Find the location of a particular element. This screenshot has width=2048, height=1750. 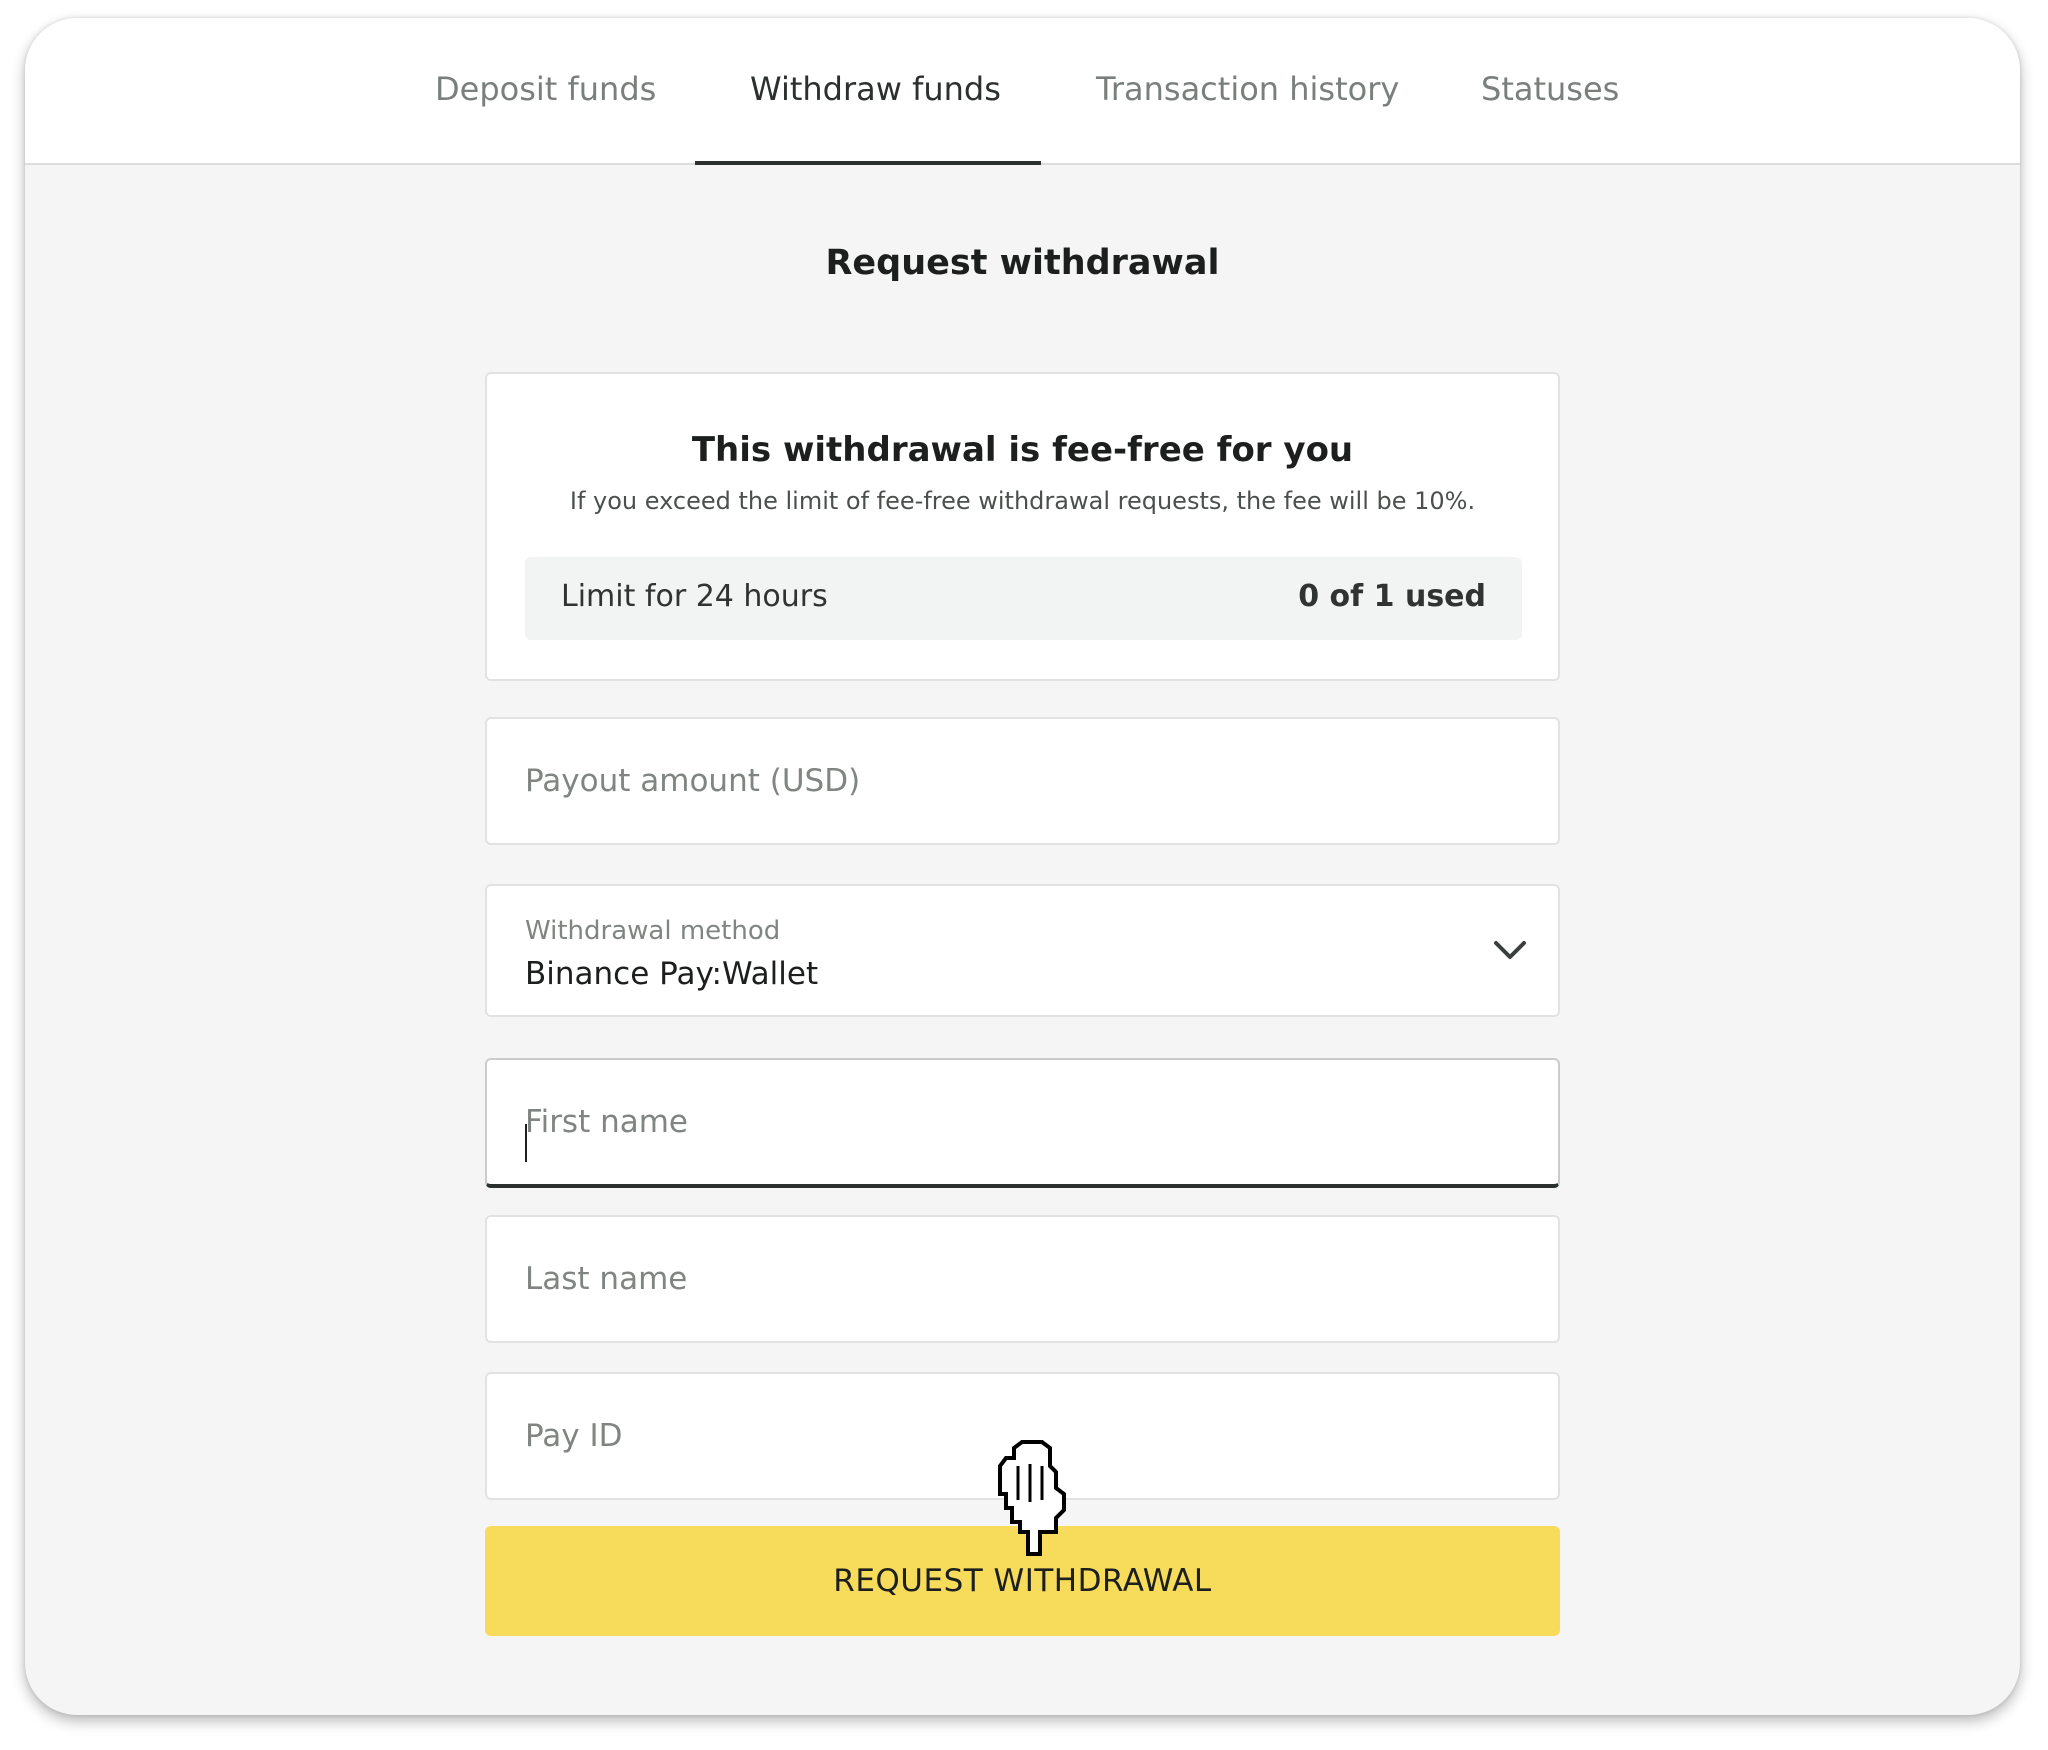

payout-amount-field is located at coordinates (1022, 781).